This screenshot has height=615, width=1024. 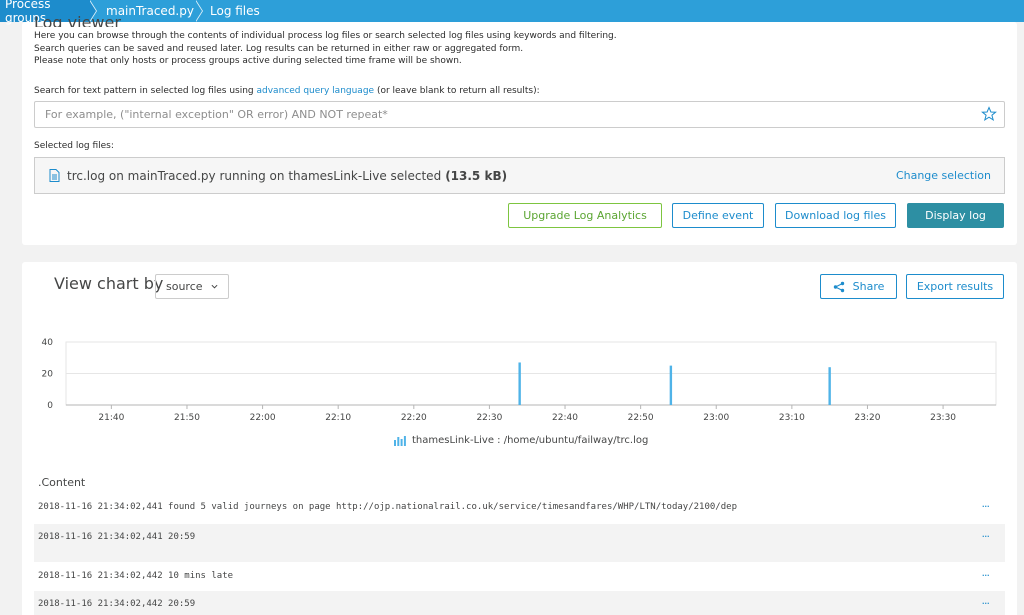 I want to click on content-column-header: .Content, so click(x=62, y=482).